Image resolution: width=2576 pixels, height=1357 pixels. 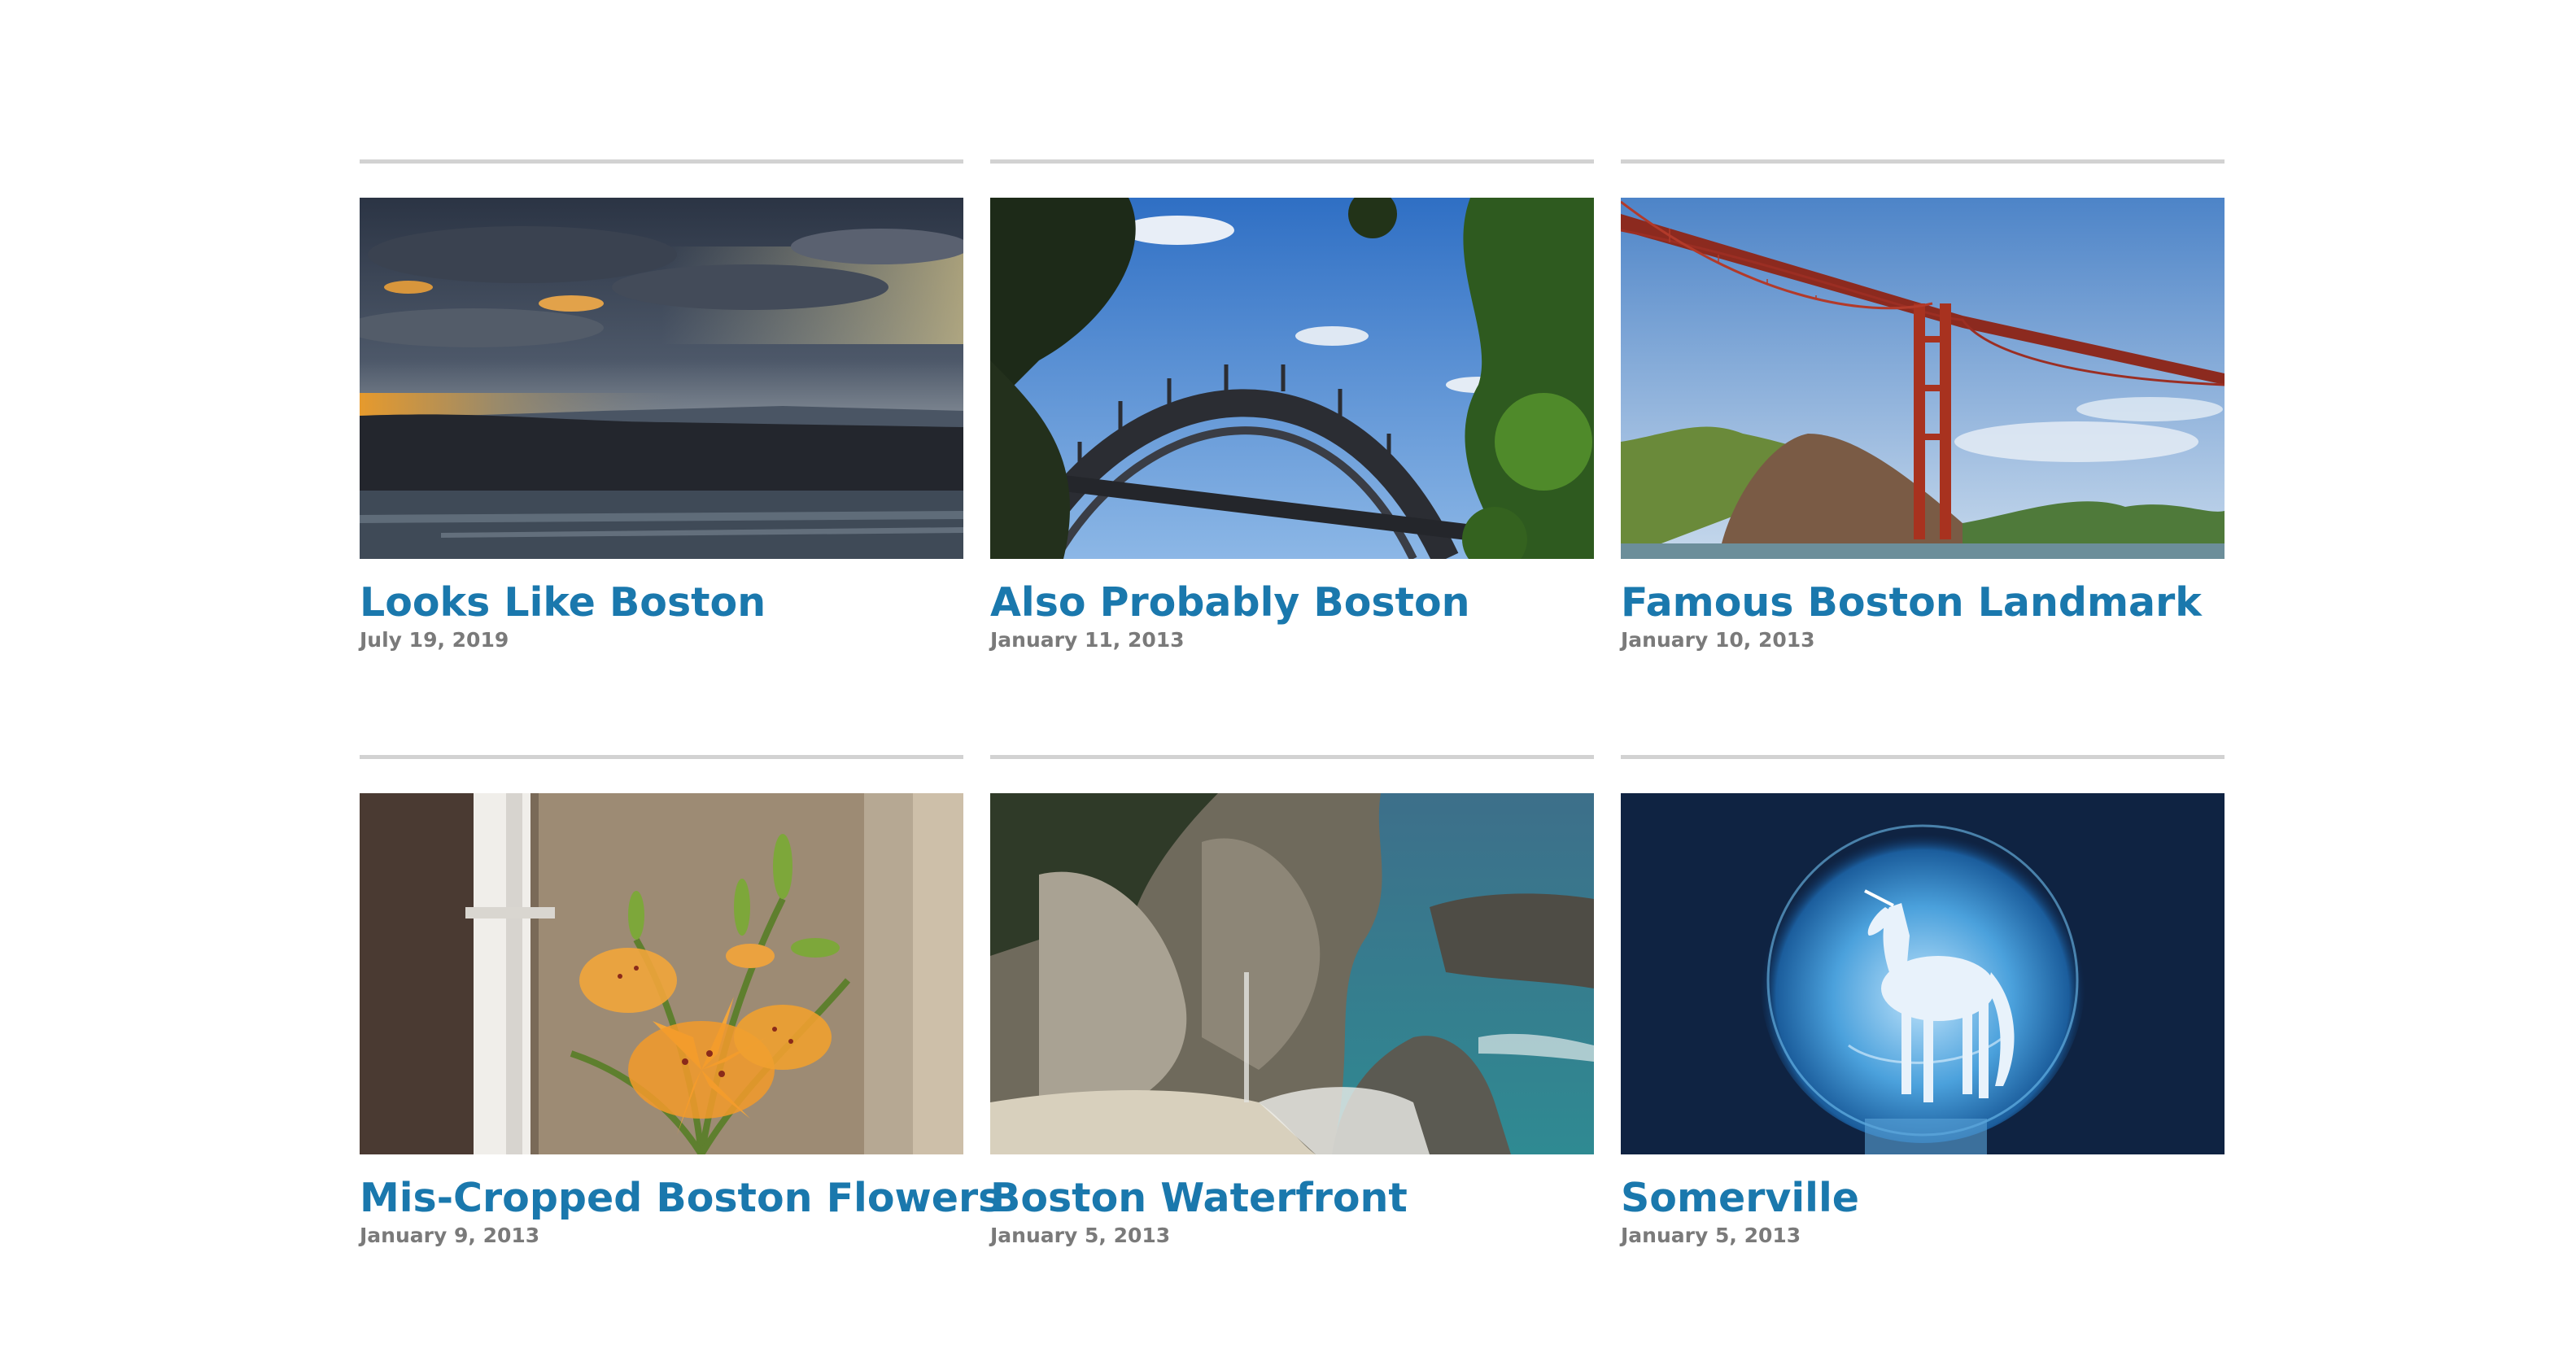 I want to click on arch-bridge-photo, so click(x=1292, y=379).